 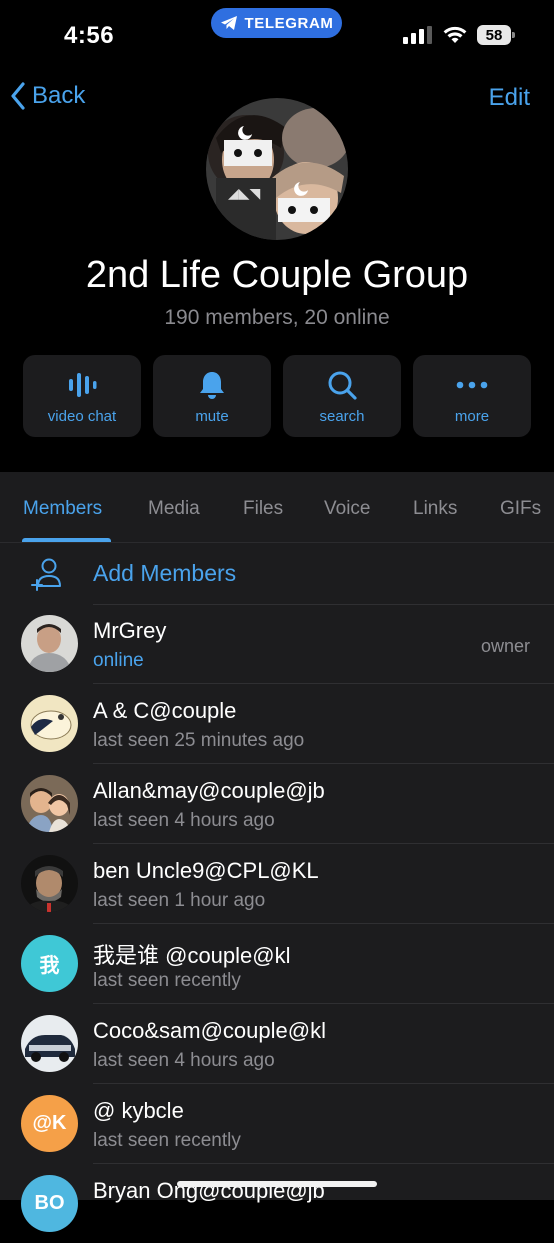 What do you see at coordinates (277, 1184) in the screenshot?
I see `home-indicator` at bounding box center [277, 1184].